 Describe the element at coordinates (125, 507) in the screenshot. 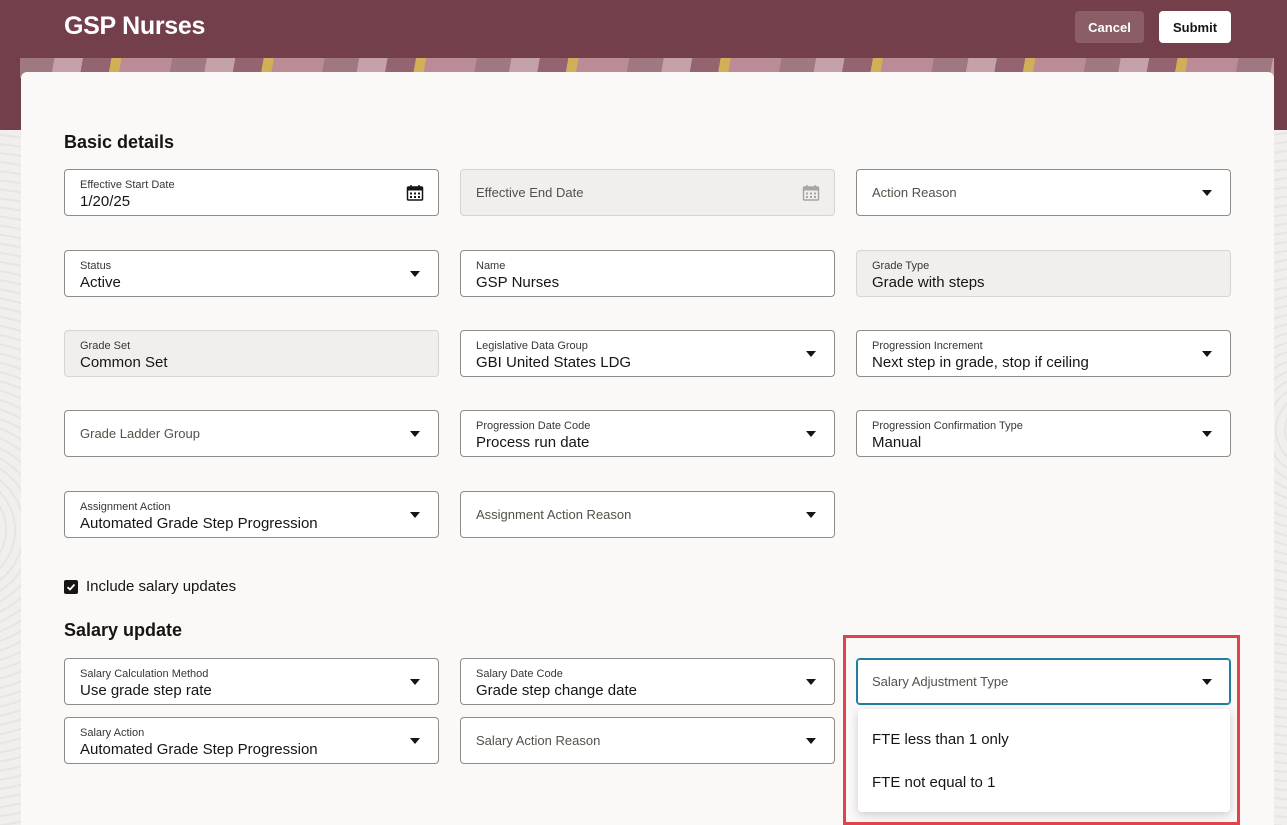

I see `assignment-action-label: Assignment Action` at that location.